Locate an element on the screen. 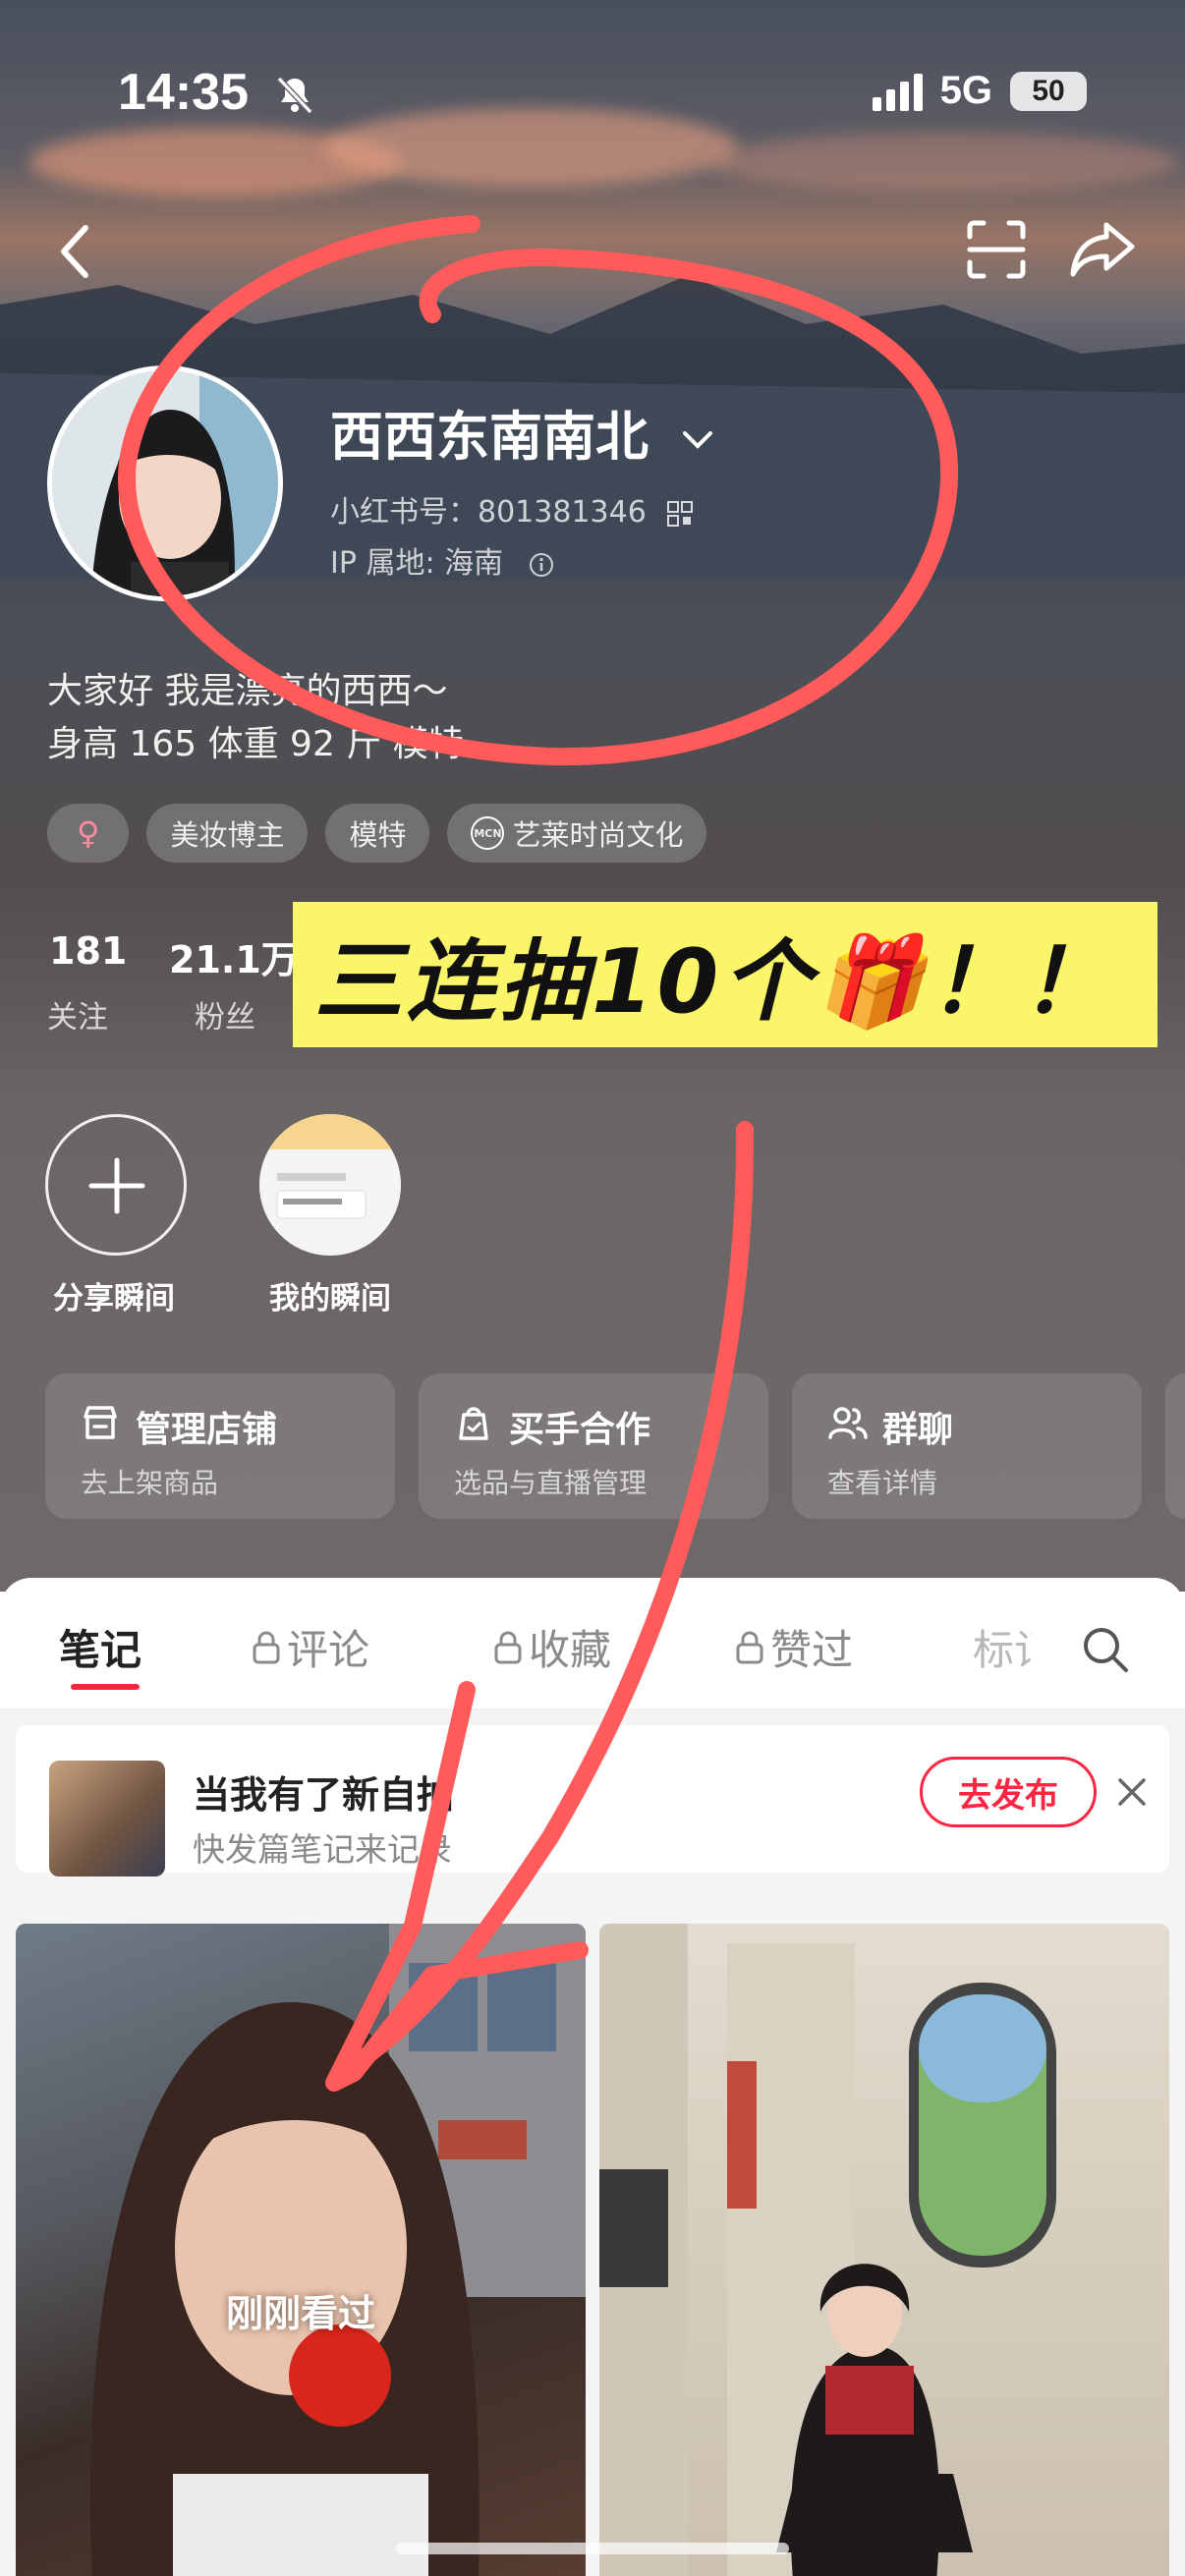 The height and width of the screenshot is (2576, 1185). home-indicator is located at coordinates (592, 2548).